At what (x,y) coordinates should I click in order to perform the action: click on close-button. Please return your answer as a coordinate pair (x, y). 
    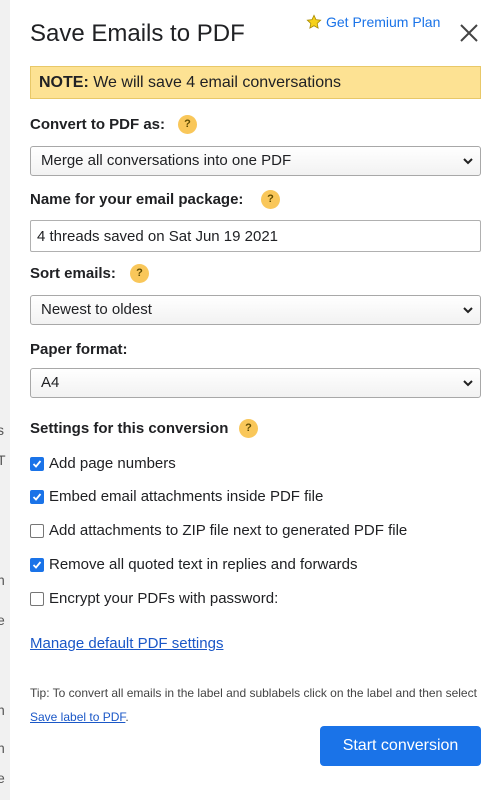
    Looking at the image, I should click on (469, 33).